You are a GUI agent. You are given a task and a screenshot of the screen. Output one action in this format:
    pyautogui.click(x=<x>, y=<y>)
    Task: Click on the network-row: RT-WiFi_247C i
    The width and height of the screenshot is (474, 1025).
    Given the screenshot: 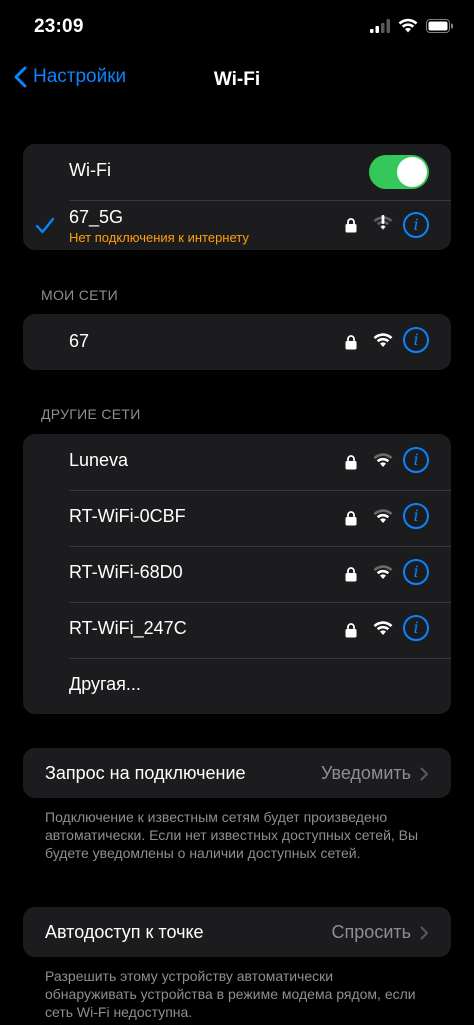 What is the action you would take?
    pyautogui.click(x=237, y=630)
    